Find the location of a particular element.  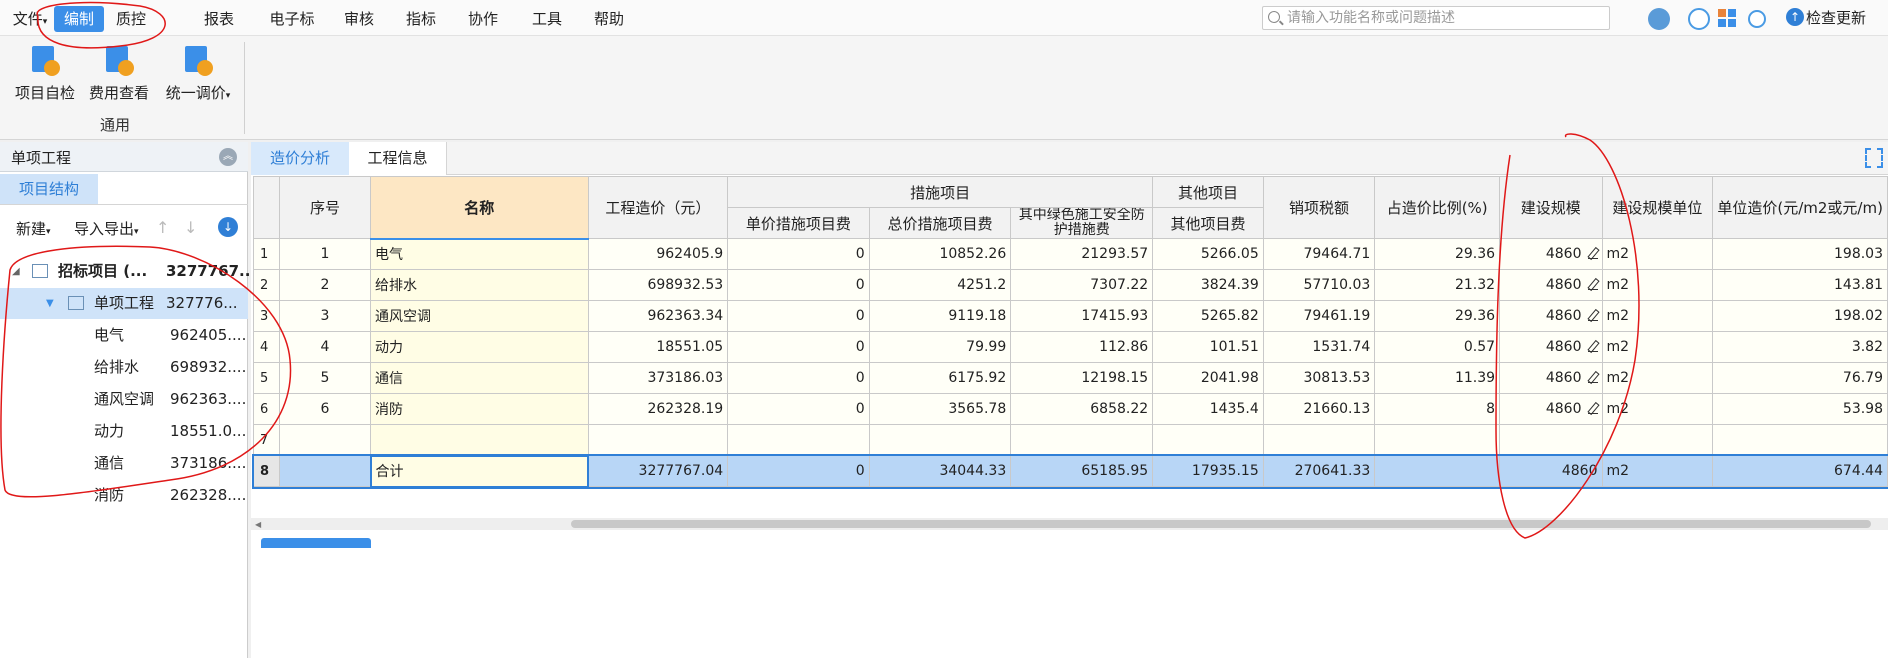

annotation-loop-scale is located at coordinates (1567, 336).